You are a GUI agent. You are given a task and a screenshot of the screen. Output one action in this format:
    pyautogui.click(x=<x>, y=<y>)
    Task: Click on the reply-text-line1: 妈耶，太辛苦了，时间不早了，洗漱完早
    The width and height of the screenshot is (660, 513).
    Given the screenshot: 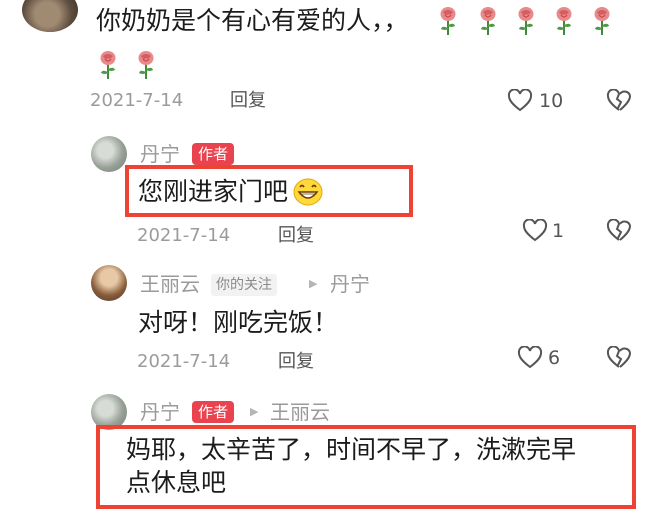 What is the action you would take?
    pyautogui.click(x=351, y=449)
    